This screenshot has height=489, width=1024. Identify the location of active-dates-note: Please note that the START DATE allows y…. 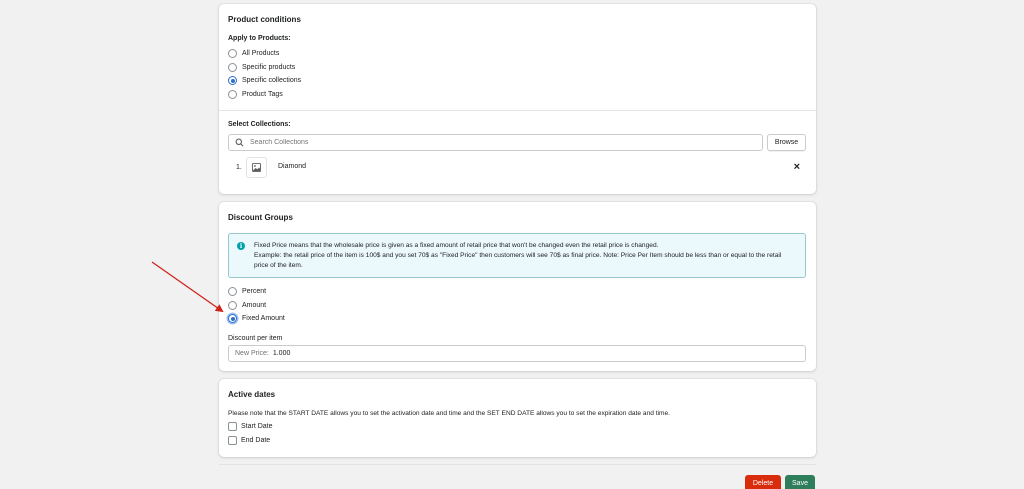
(449, 413).